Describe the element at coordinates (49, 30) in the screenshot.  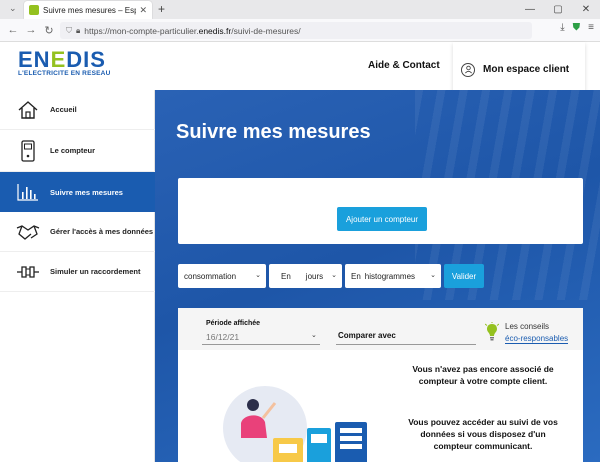
I see `reload-icon: ↻` at that location.